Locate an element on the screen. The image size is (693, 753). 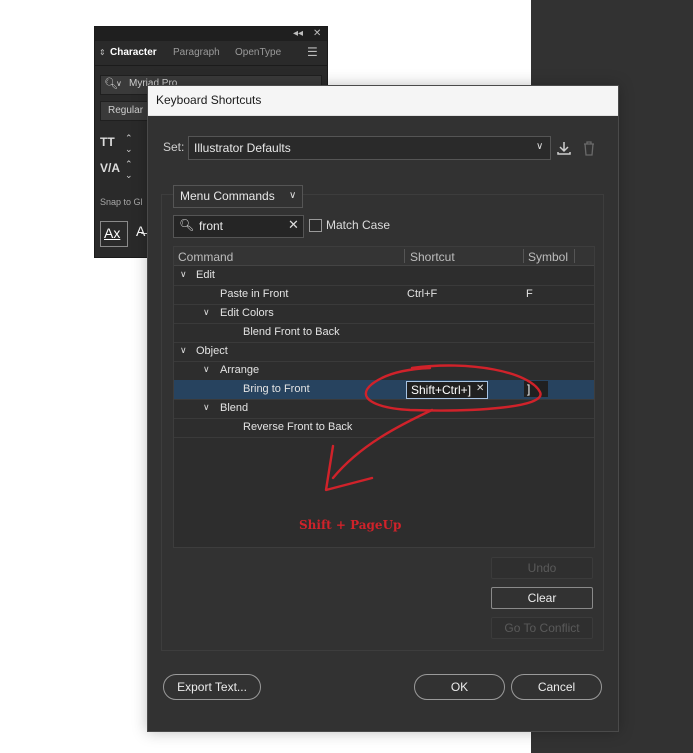
match-case-checkbox is located at coordinates (315, 225).